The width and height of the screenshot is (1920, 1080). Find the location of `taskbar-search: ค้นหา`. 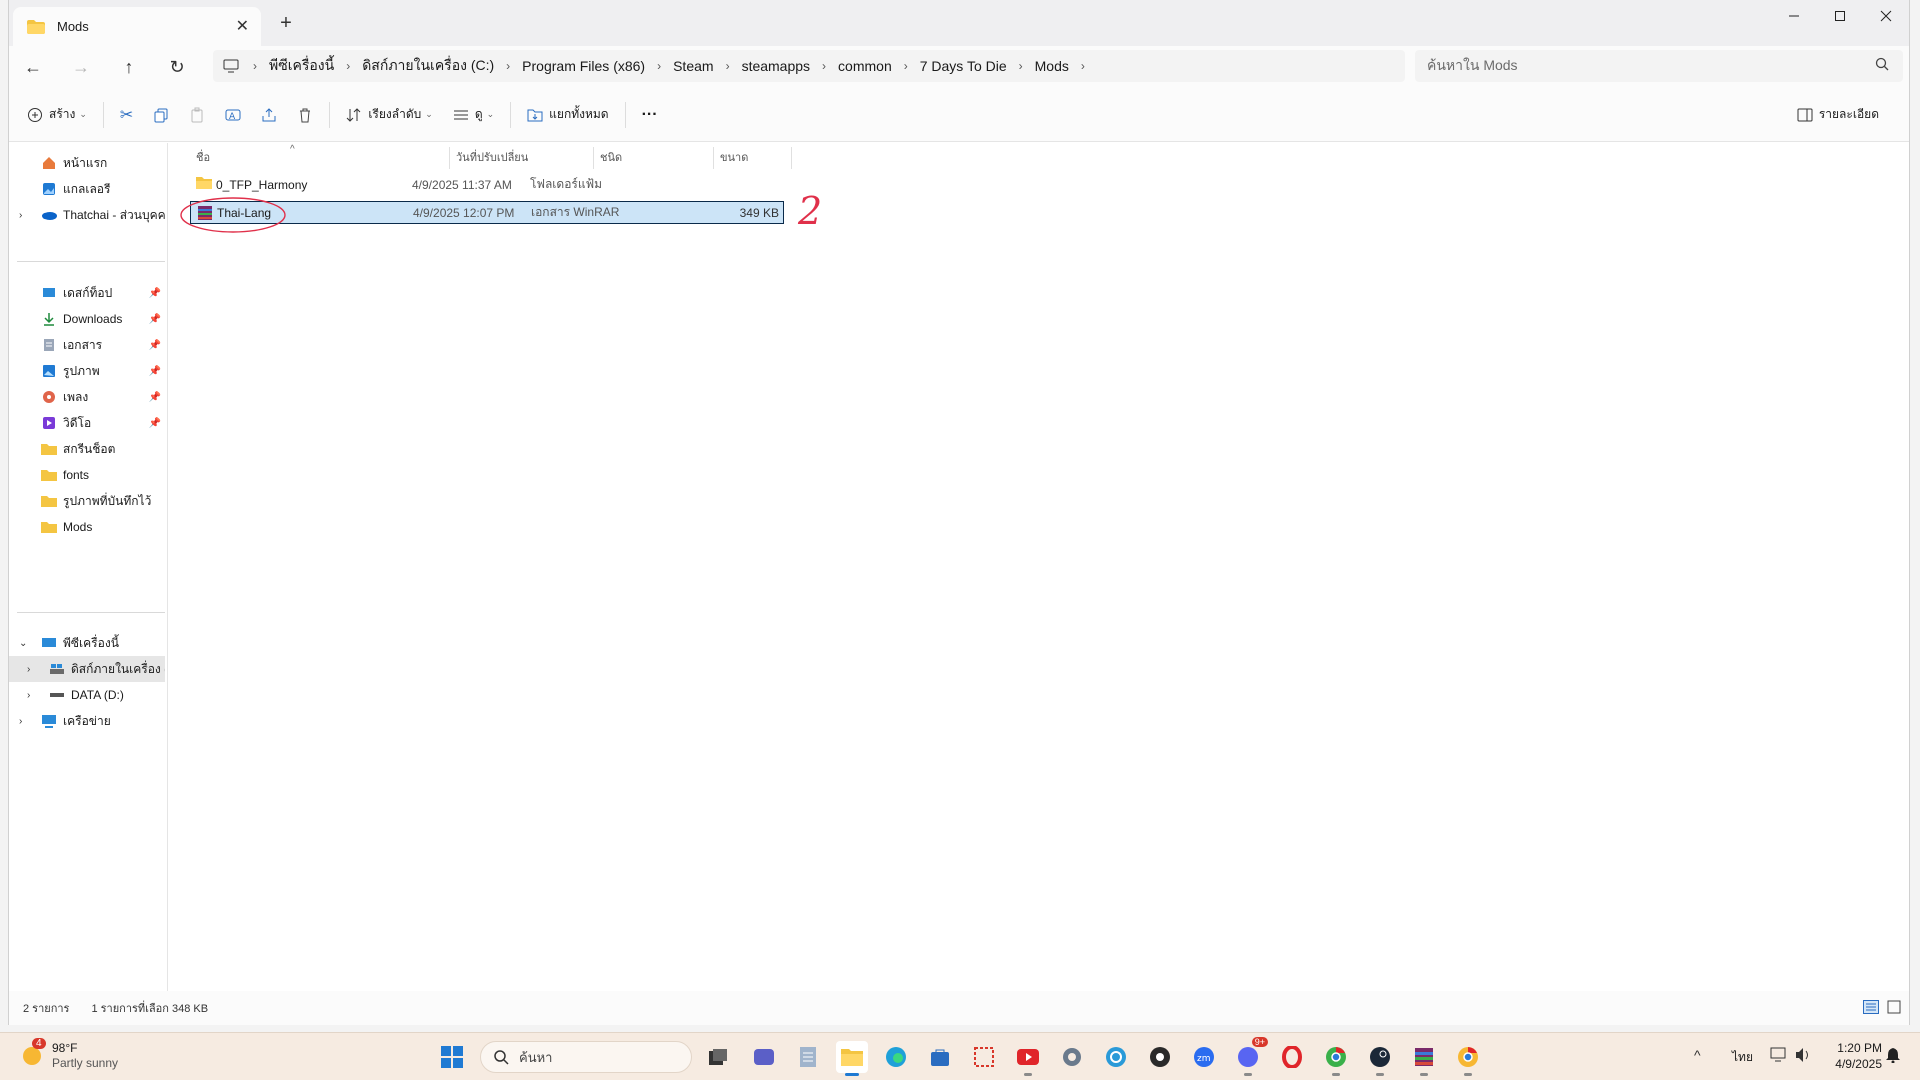

taskbar-search: ค้นหา is located at coordinates (586, 1057).